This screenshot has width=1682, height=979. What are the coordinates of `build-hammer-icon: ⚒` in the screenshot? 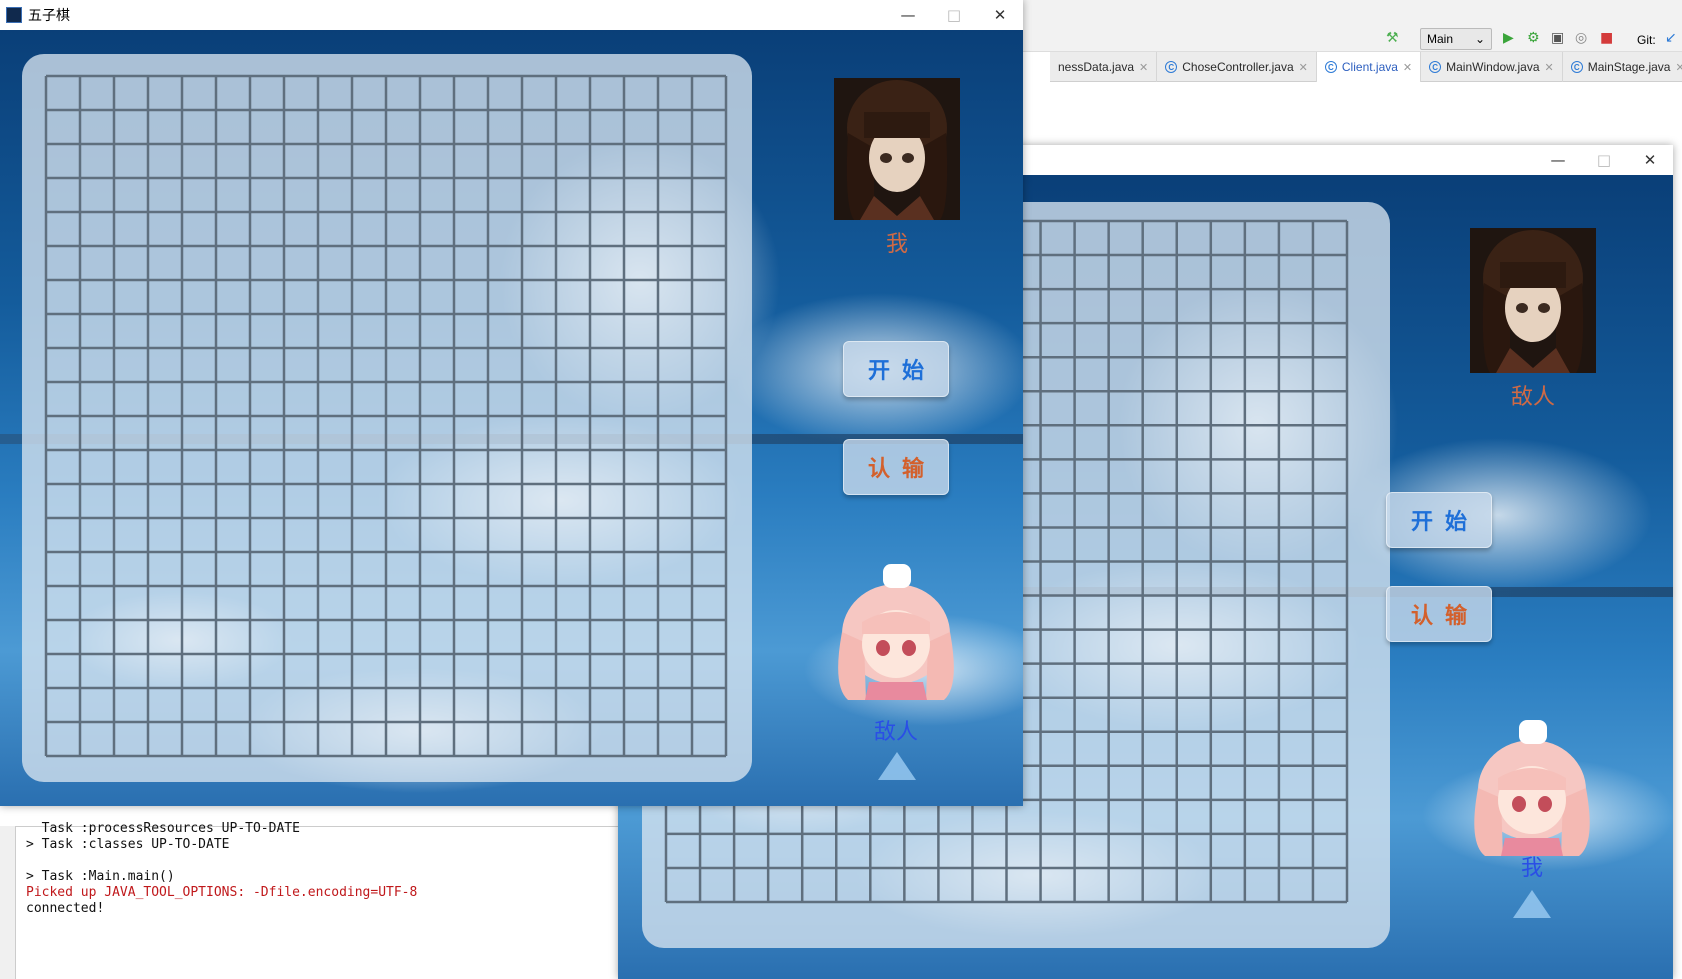 It's located at (1392, 38).